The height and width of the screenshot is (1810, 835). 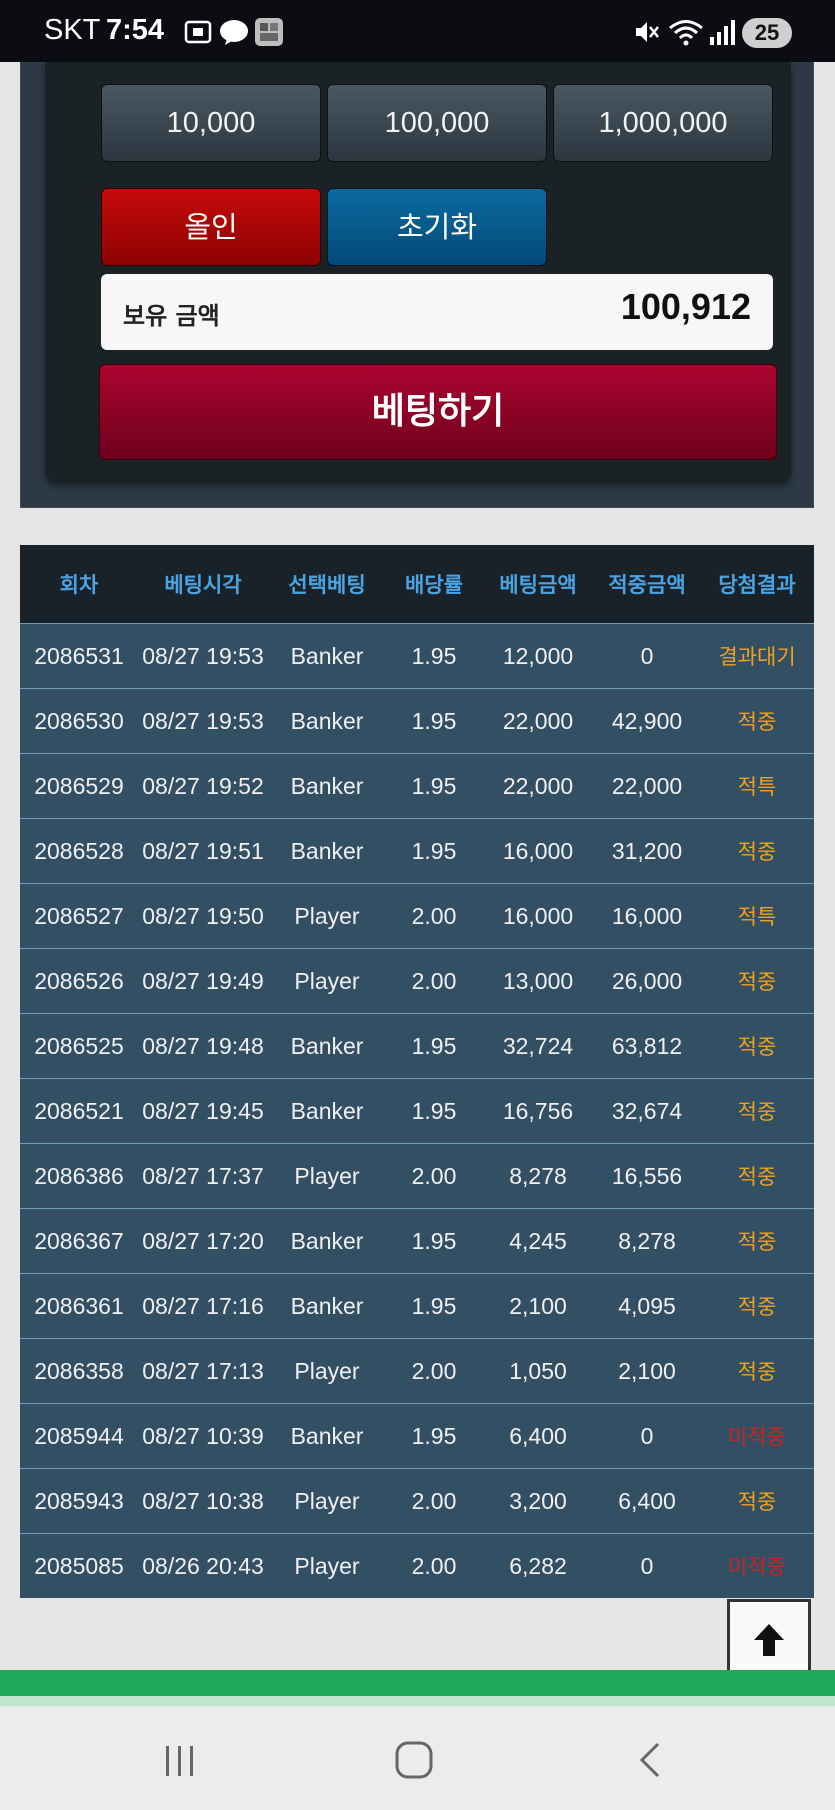 What do you see at coordinates (203, 851) in the screenshot?
I see `cell-bet-time: 08/27 19:51` at bounding box center [203, 851].